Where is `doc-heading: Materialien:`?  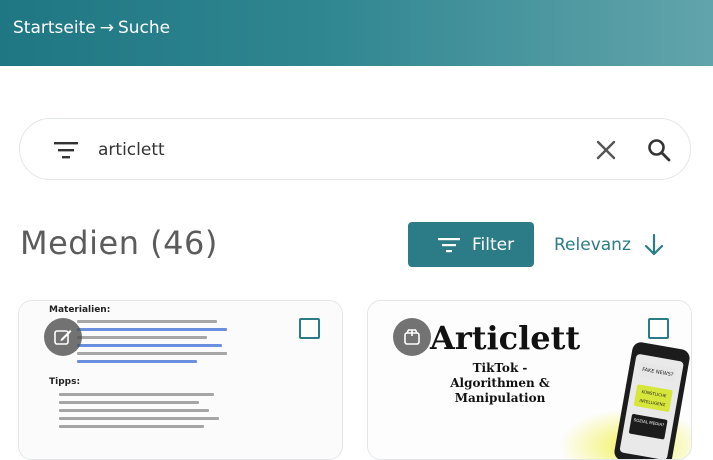
doc-heading: Materialien: is located at coordinates (80, 310).